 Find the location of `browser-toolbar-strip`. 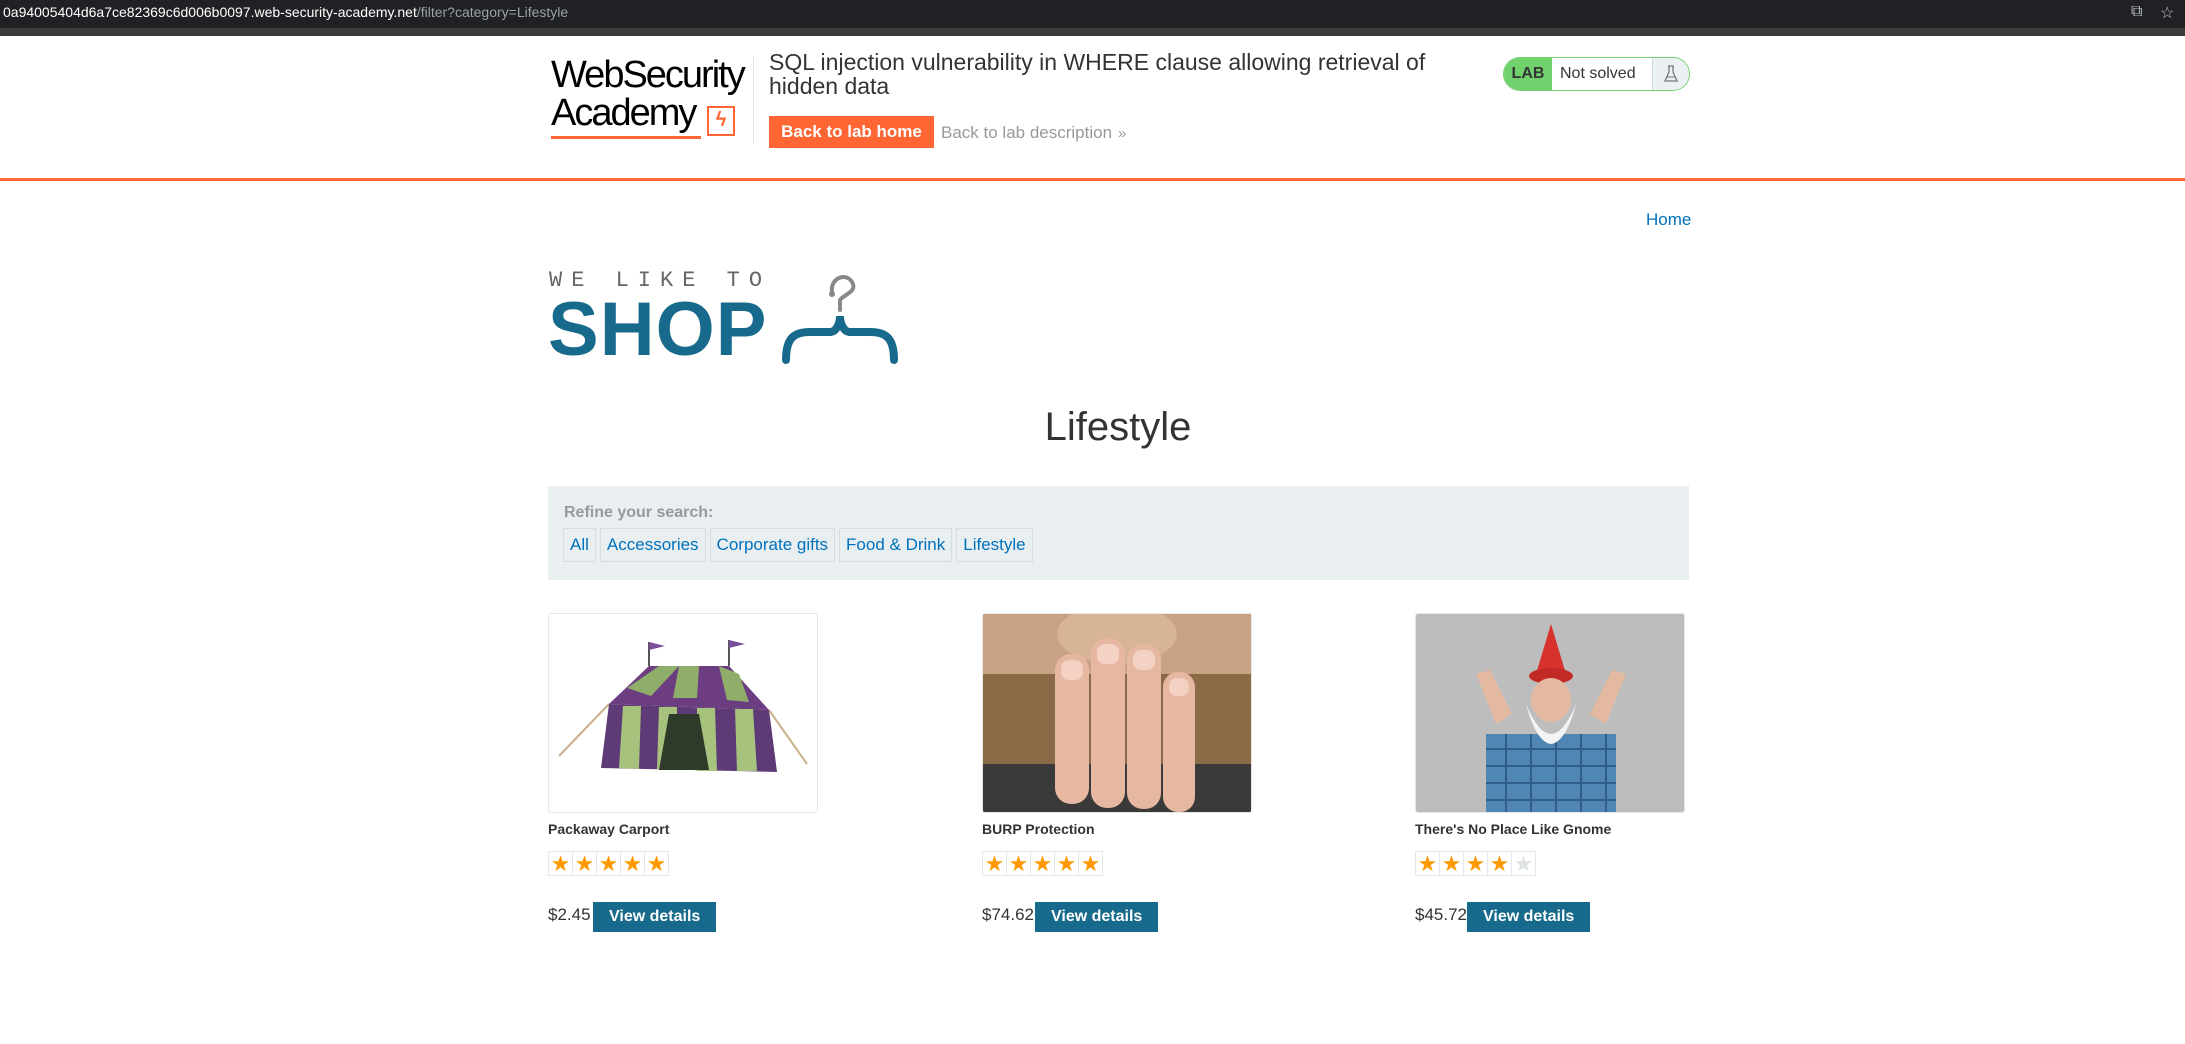

browser-toolbar-strip is located at coordinates (1092, 32).